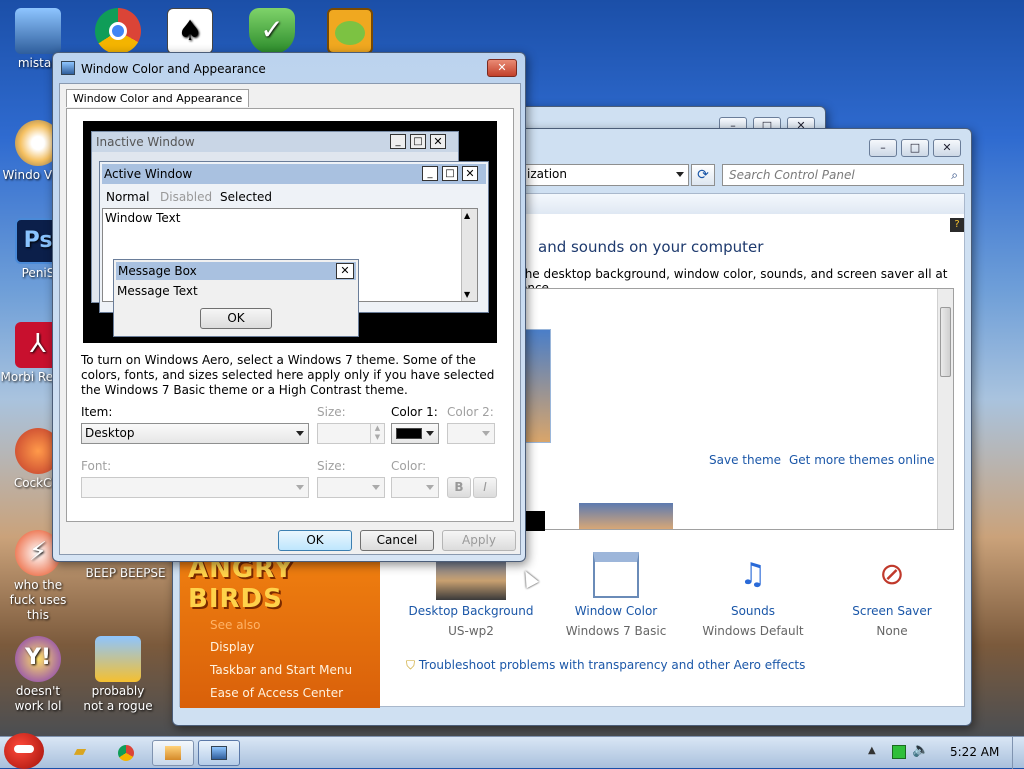 This screenshot has height=769, width=1024. I want to click on screen-saver-item: ⊘ Screen Saver None, so click(892, 595).